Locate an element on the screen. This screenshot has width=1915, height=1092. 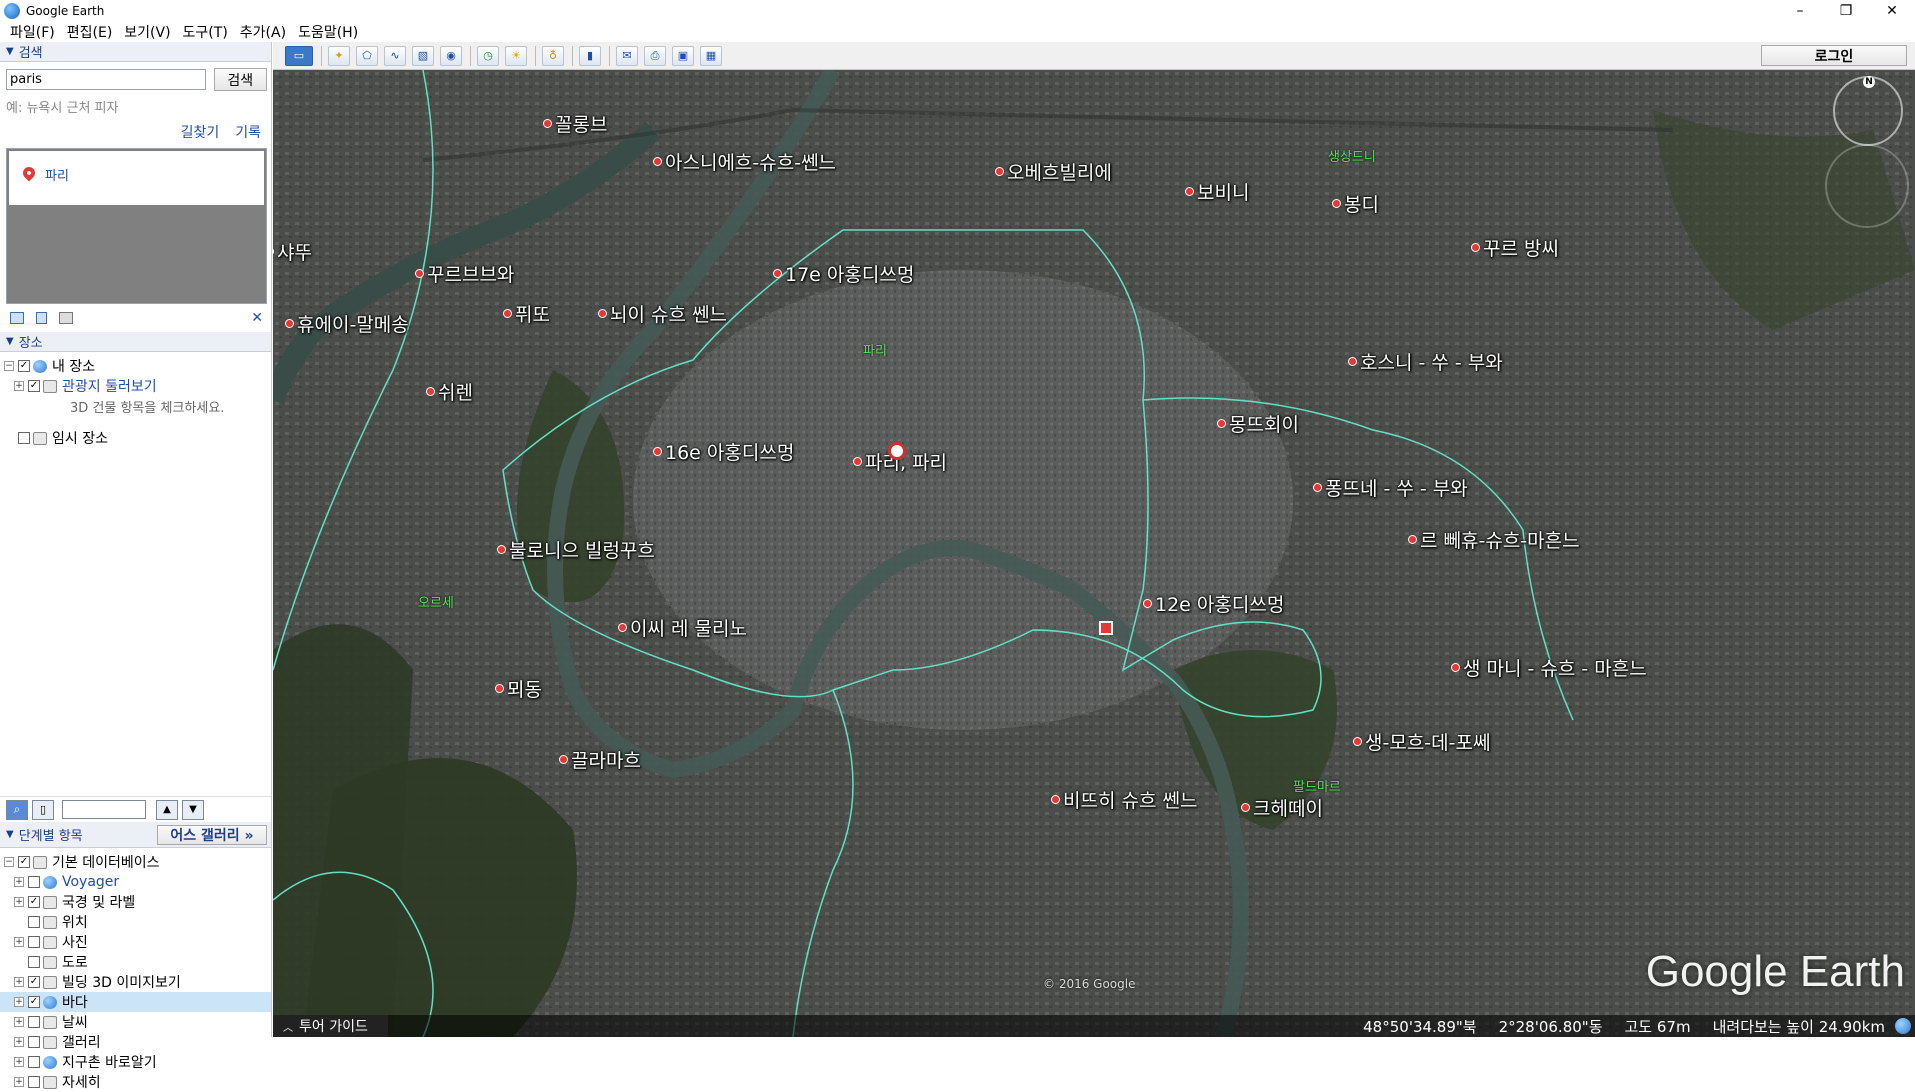
tree-row-my-places: − ✓ 내 장소 is located at coordinates (135, 366).